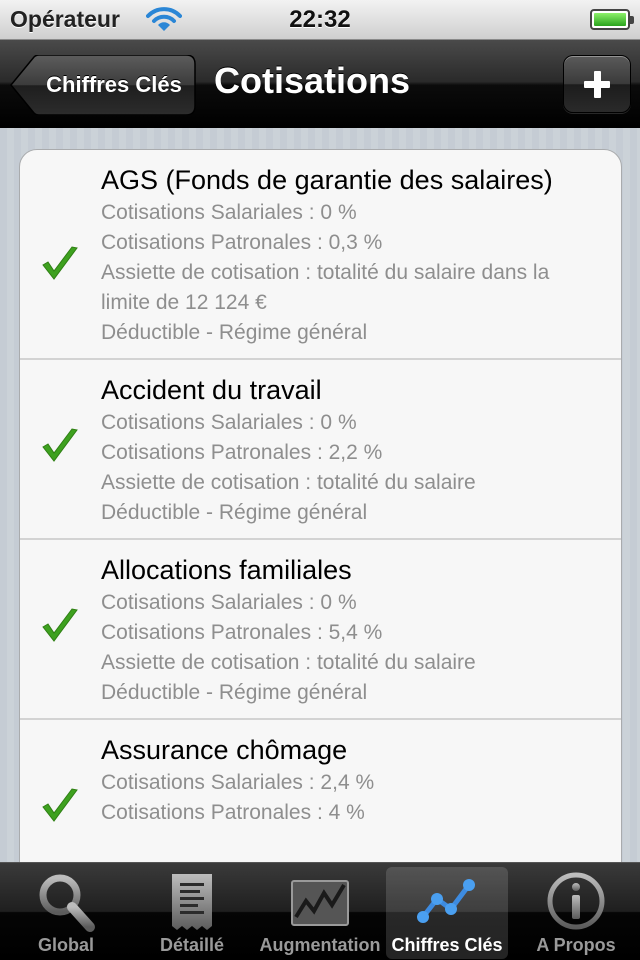 This screenshot has width=640, height=960. I want to click on tab-label: A Propos, so click(576, 945).